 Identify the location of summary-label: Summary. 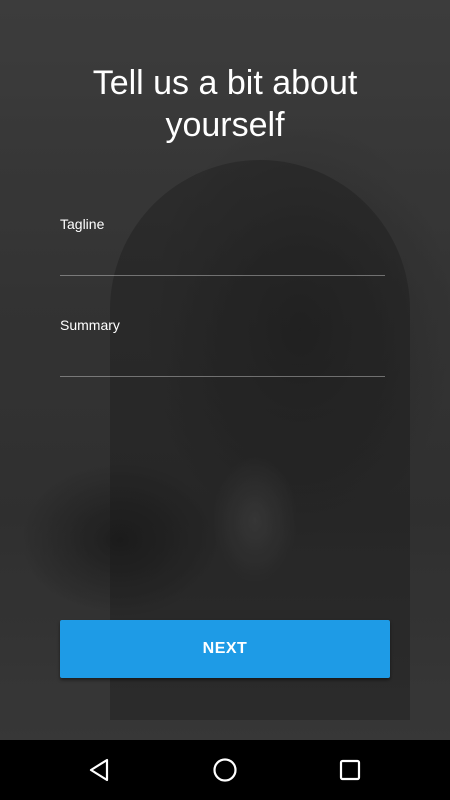
(90, 325).